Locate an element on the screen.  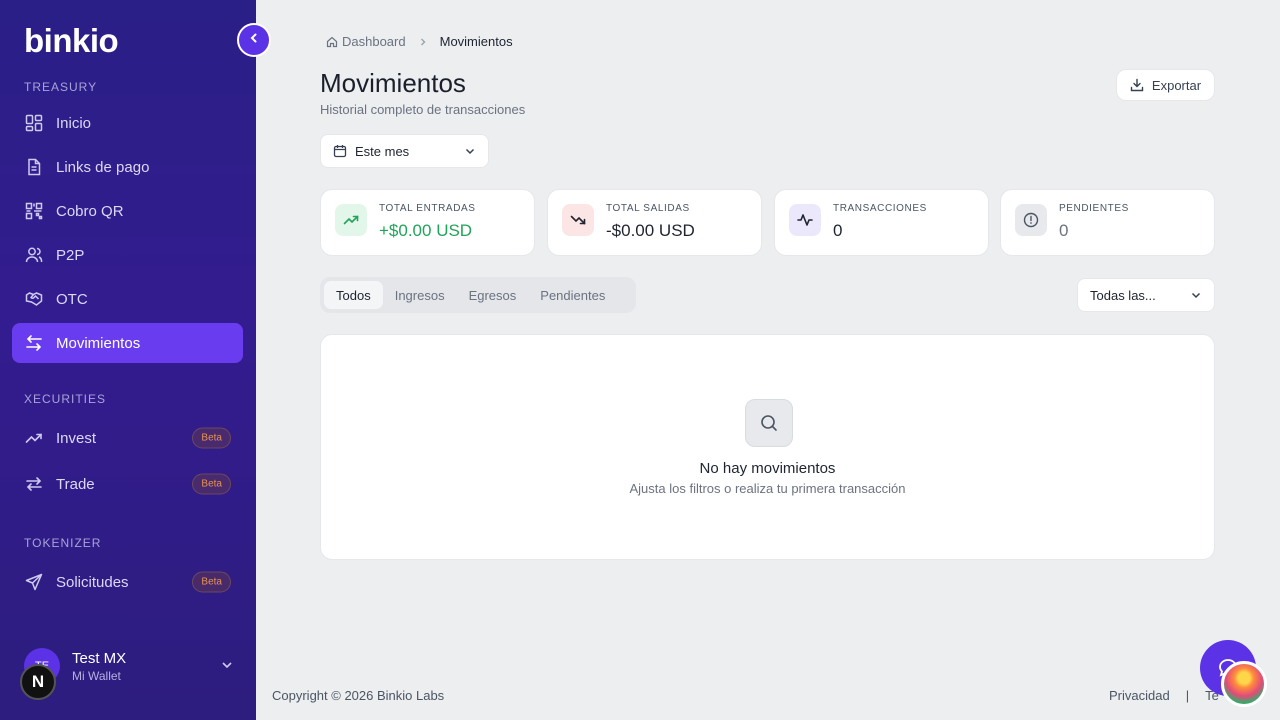
user-name: Test MX is located at coordinates (99, 658).